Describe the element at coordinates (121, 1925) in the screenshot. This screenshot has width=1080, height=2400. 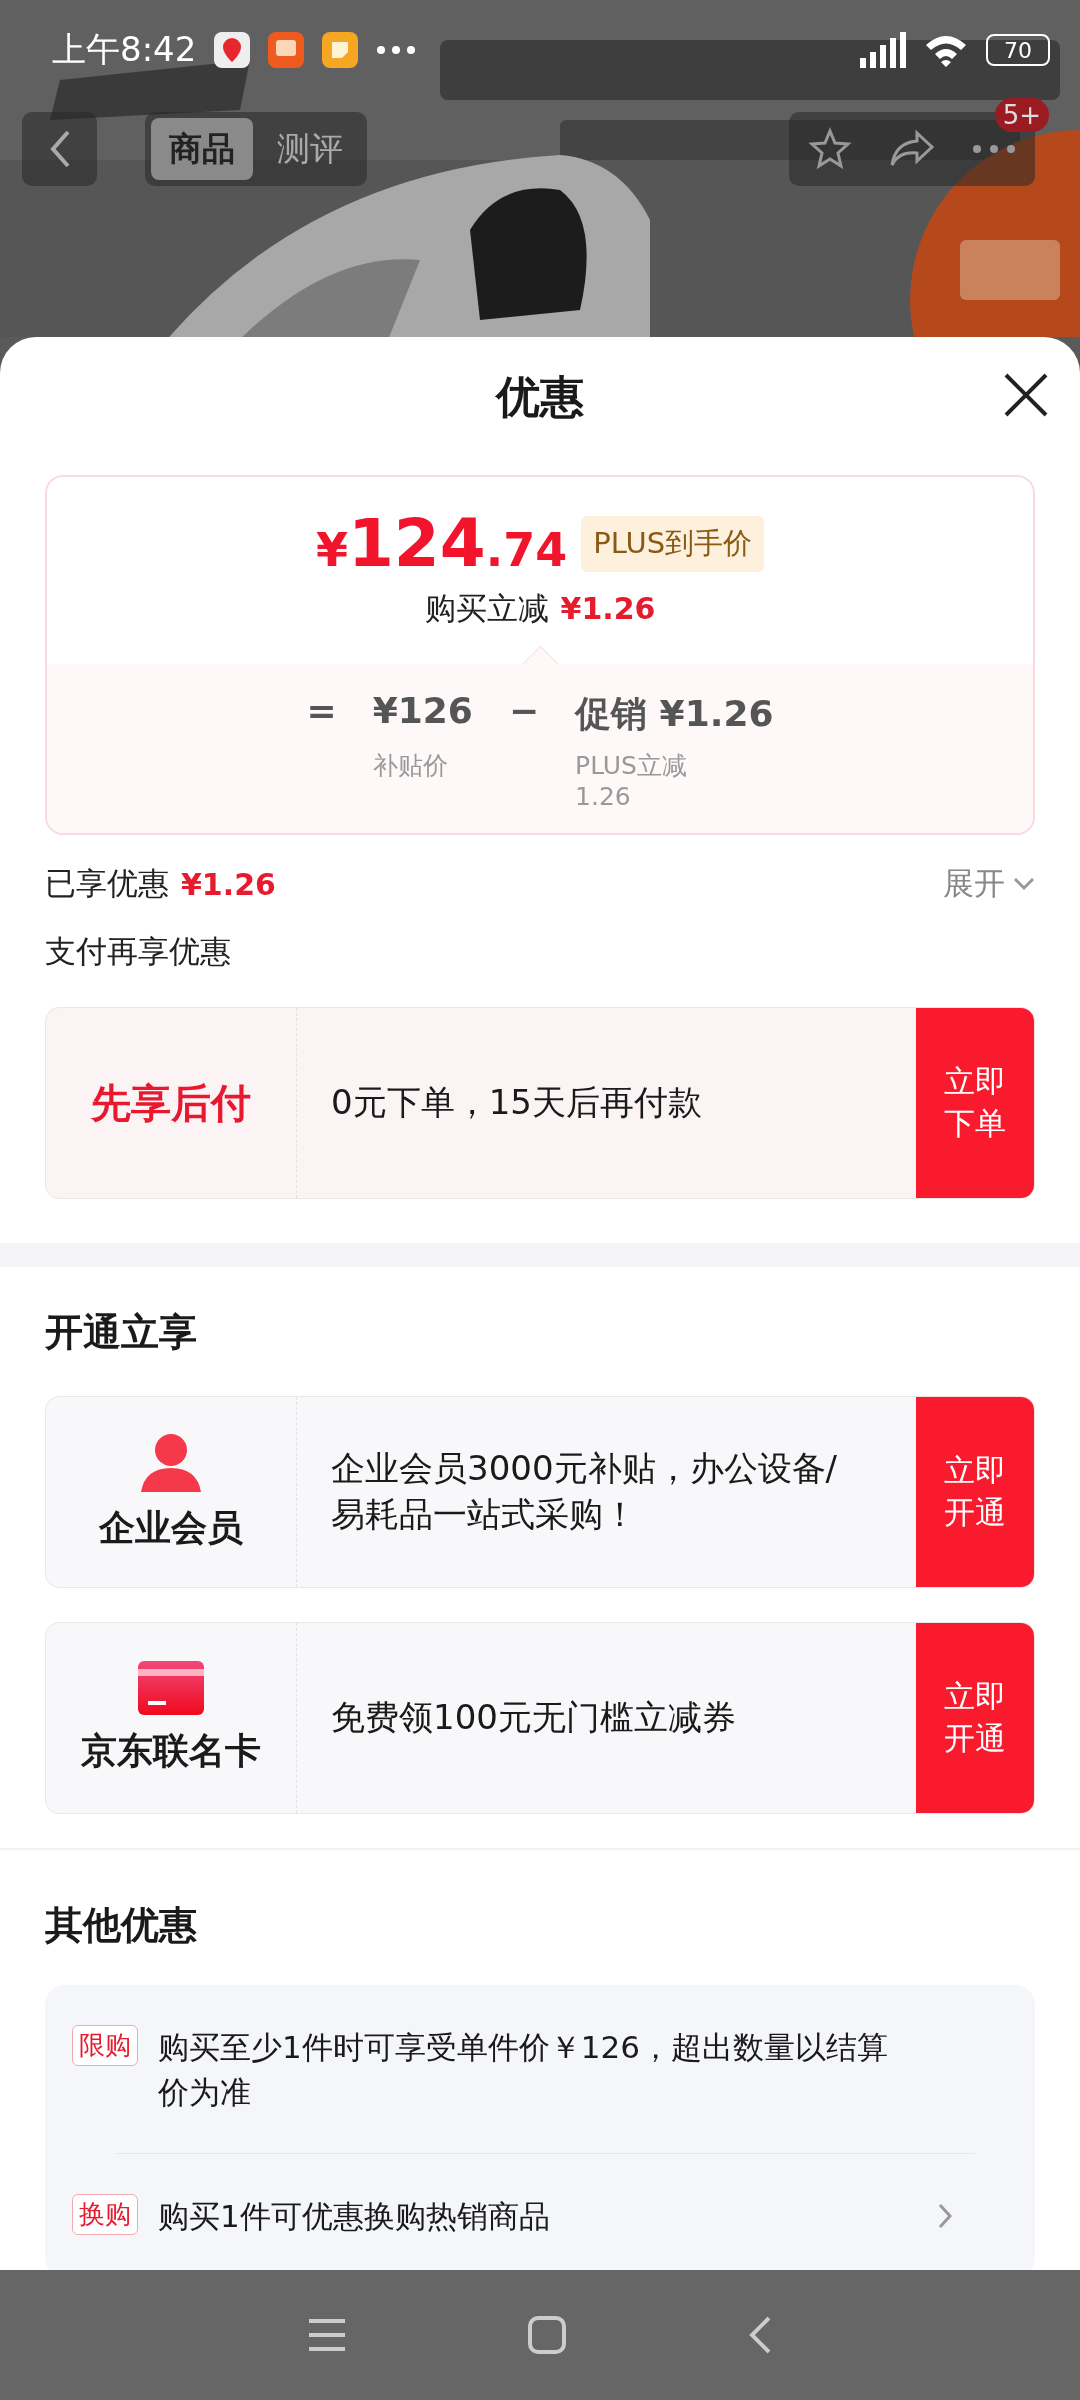
I see `section-title: 其他优惠` at that location.